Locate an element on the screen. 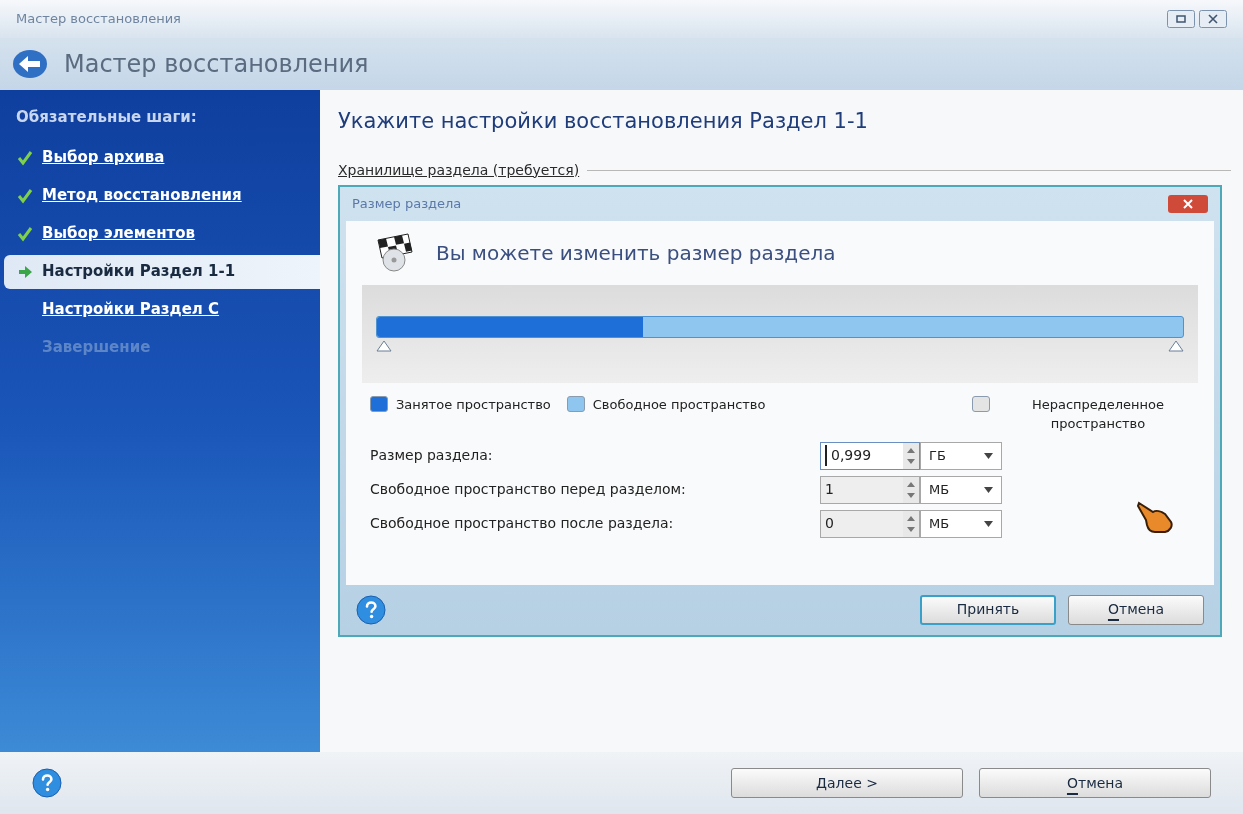 This screenshot has width=1243, height=814. wizard-step: Выбор элементов is located at coordinates (162, 233).